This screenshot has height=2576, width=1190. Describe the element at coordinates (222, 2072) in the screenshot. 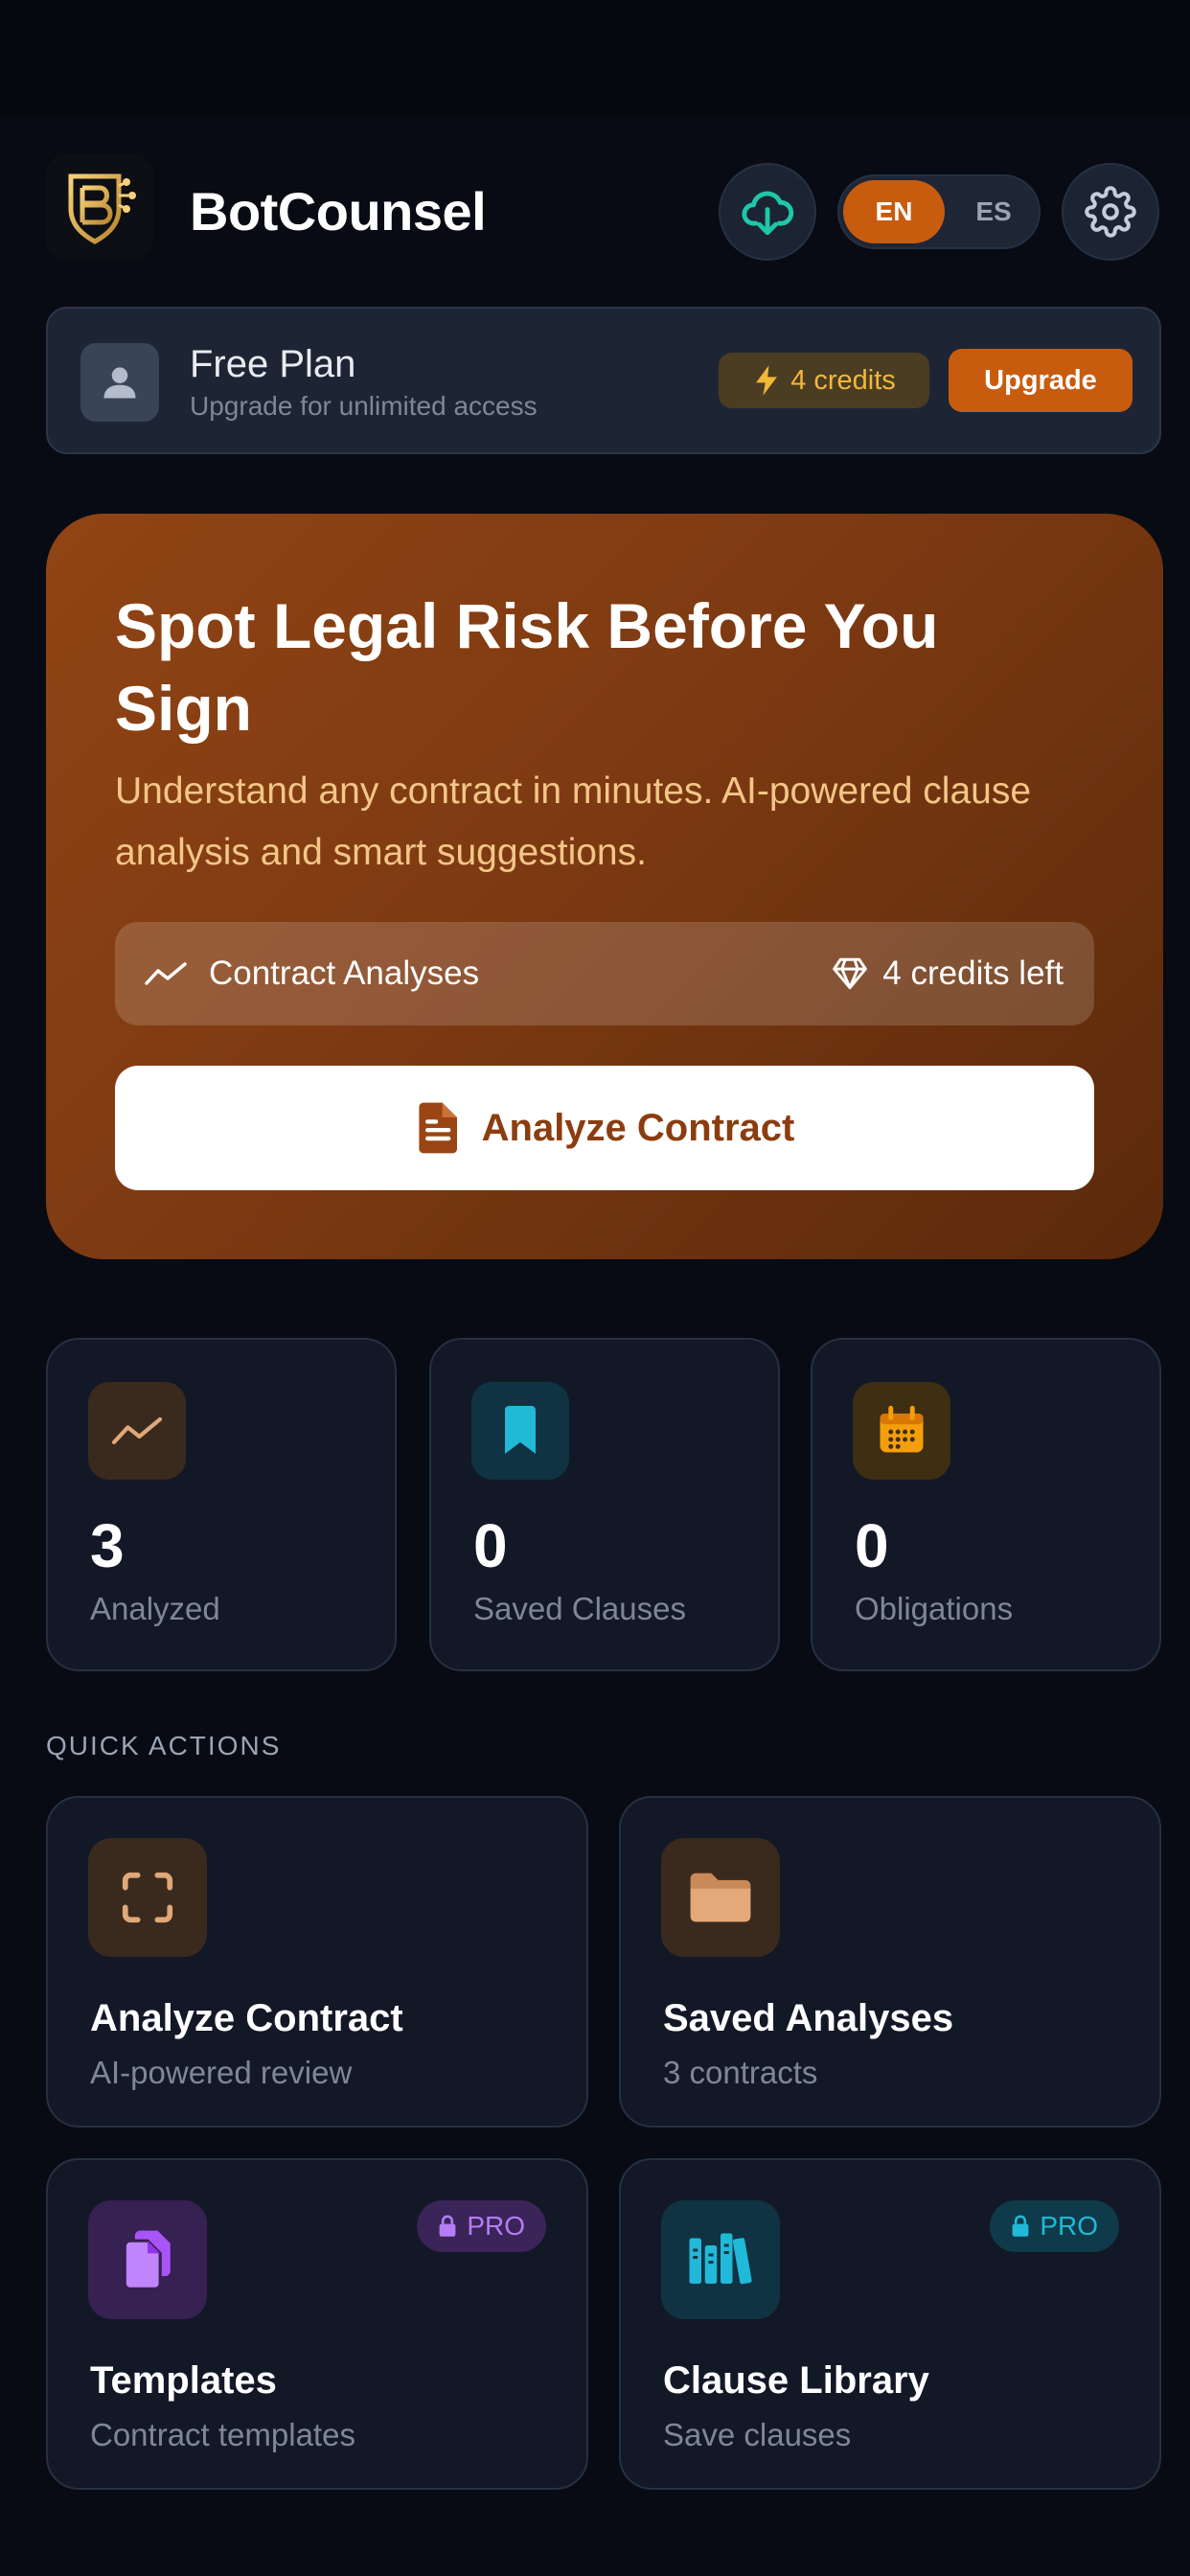

I see `action-subtitle: AI-powered review` at that location.